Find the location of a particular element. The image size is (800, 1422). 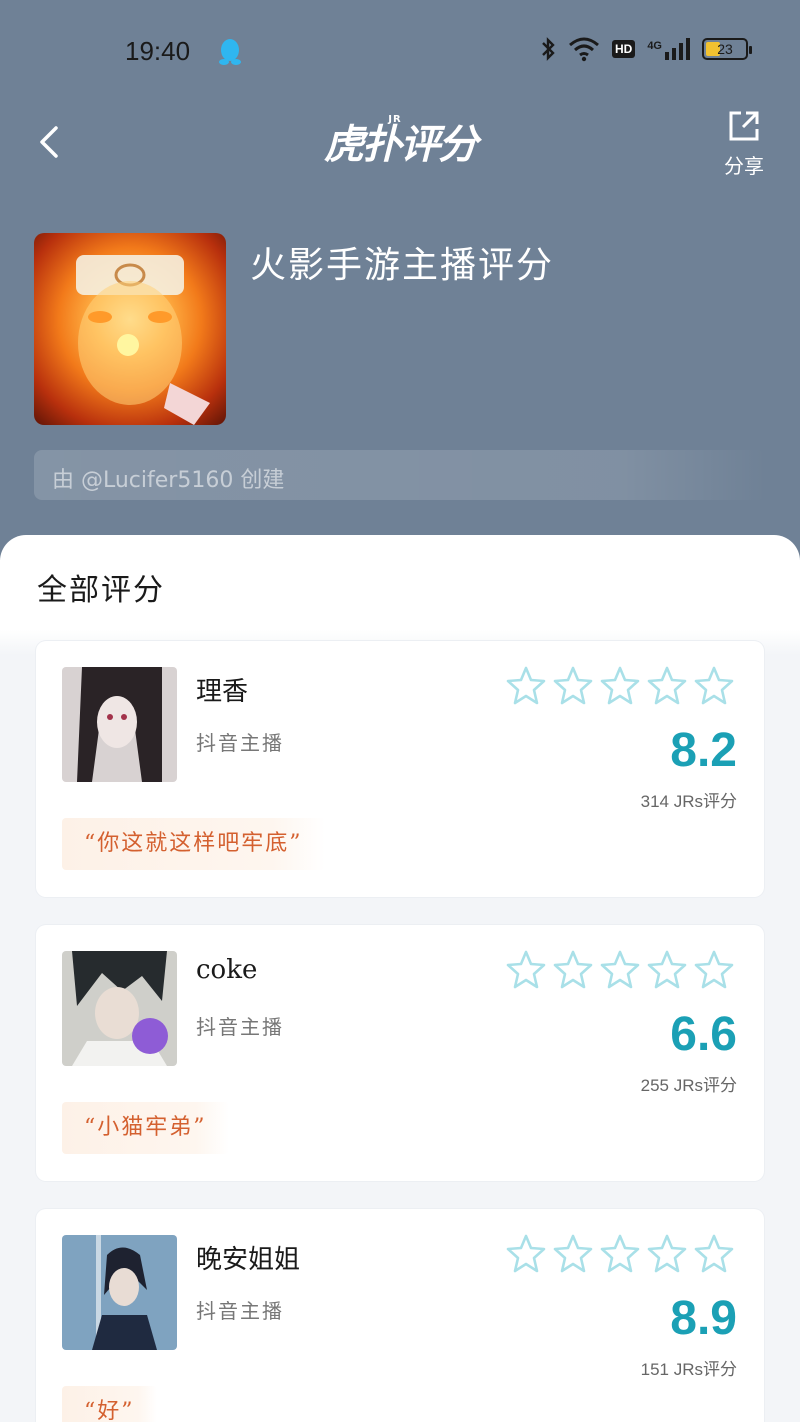

top-comment: “小猫牢弟” is located at coordinates (145, 1128).